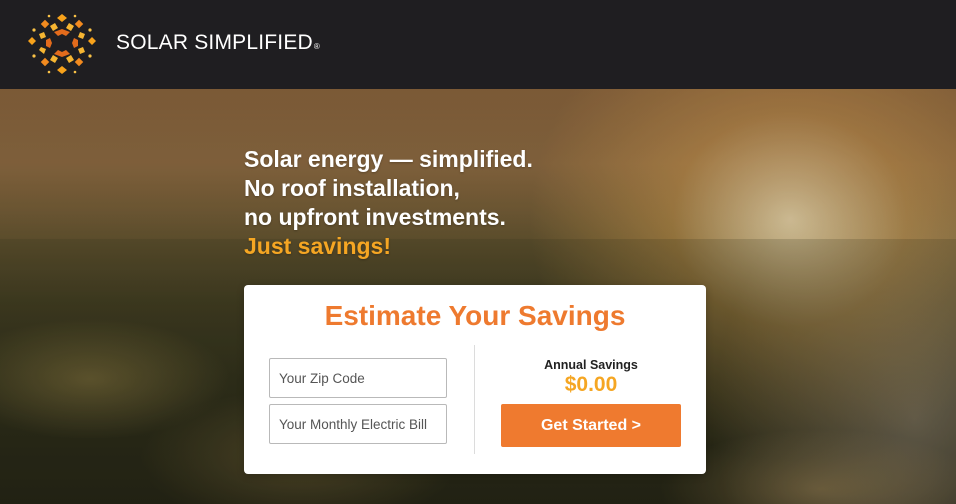 The image size is (956, 504). I want to click on sun-icon, so click(62, 44).